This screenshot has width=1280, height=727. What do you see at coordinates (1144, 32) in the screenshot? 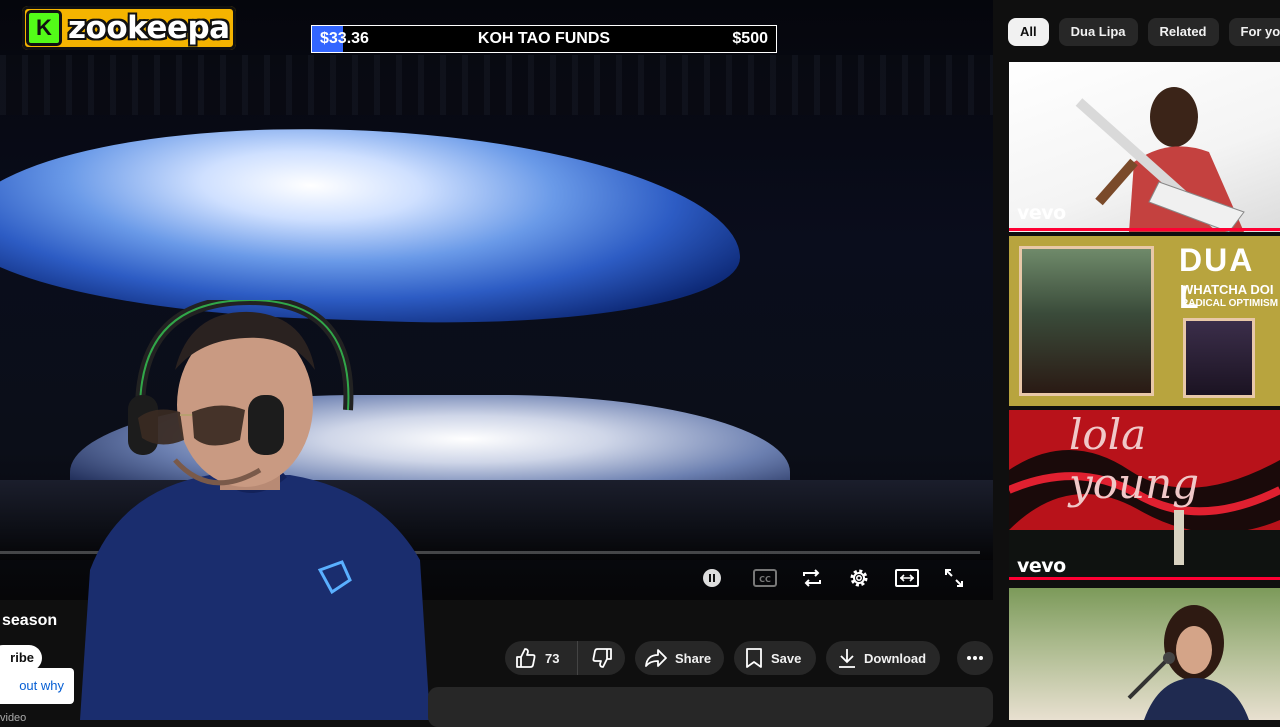
I see `filter-chips: All Dua Lipa Related For you` at bounding box center [1144, 32].